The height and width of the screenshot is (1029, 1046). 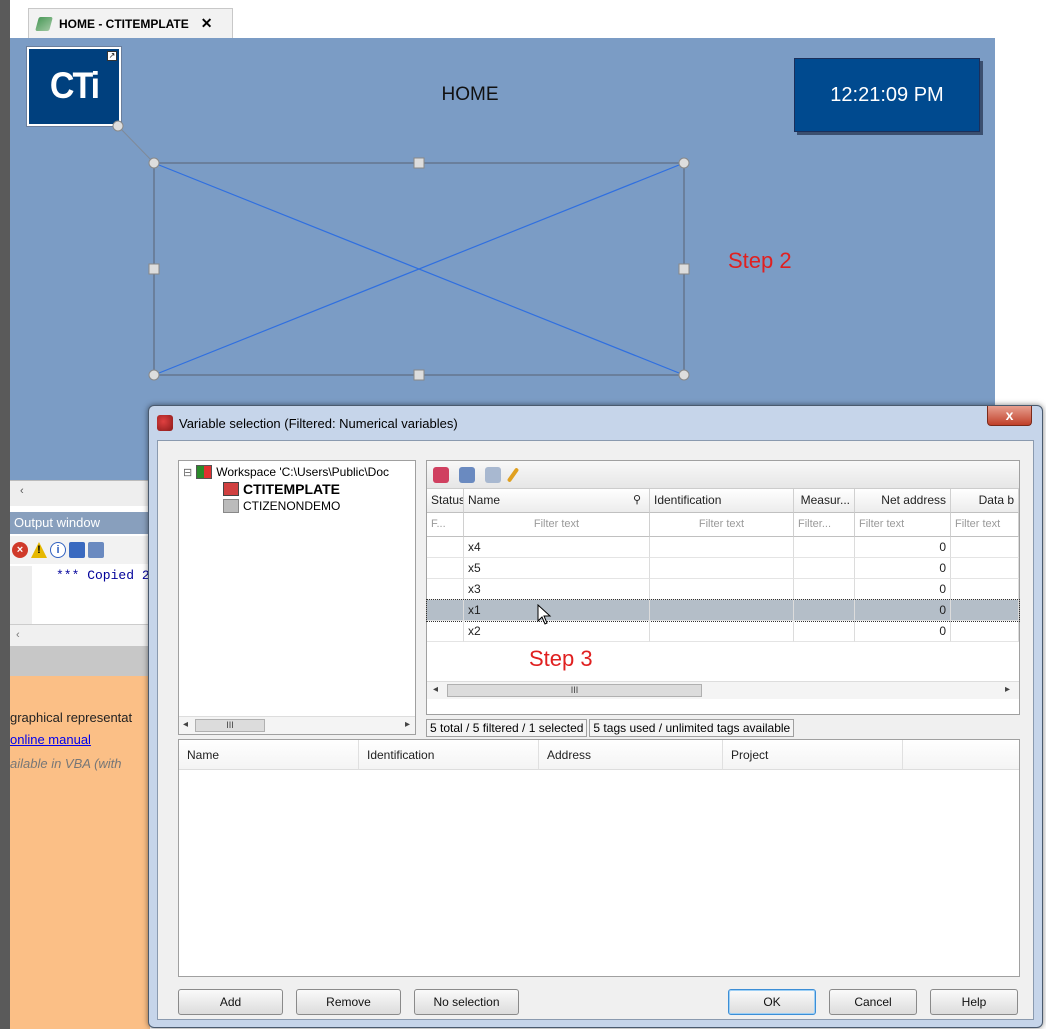 What do you see at coordinates (71, 717) in the screenshot?
I see `help-text: graphical representat` at bounding box center [71, 717].